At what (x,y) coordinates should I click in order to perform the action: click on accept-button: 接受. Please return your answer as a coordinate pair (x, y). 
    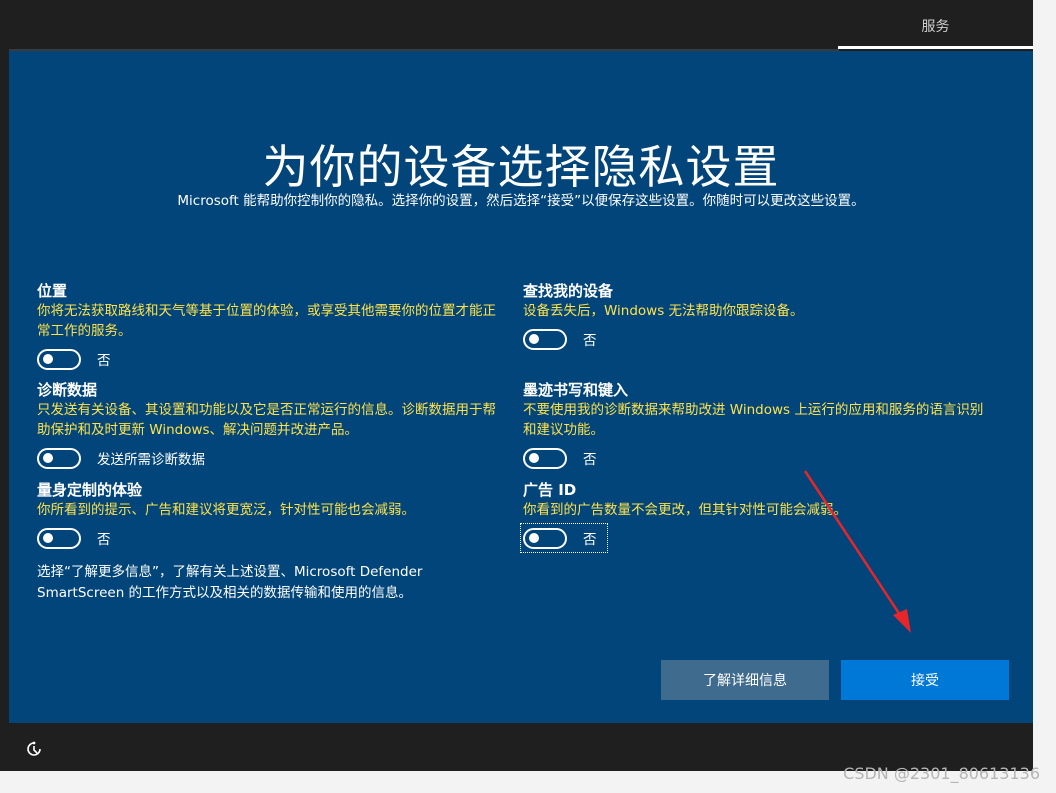
    Looking at the image, I should click on (925, 680).